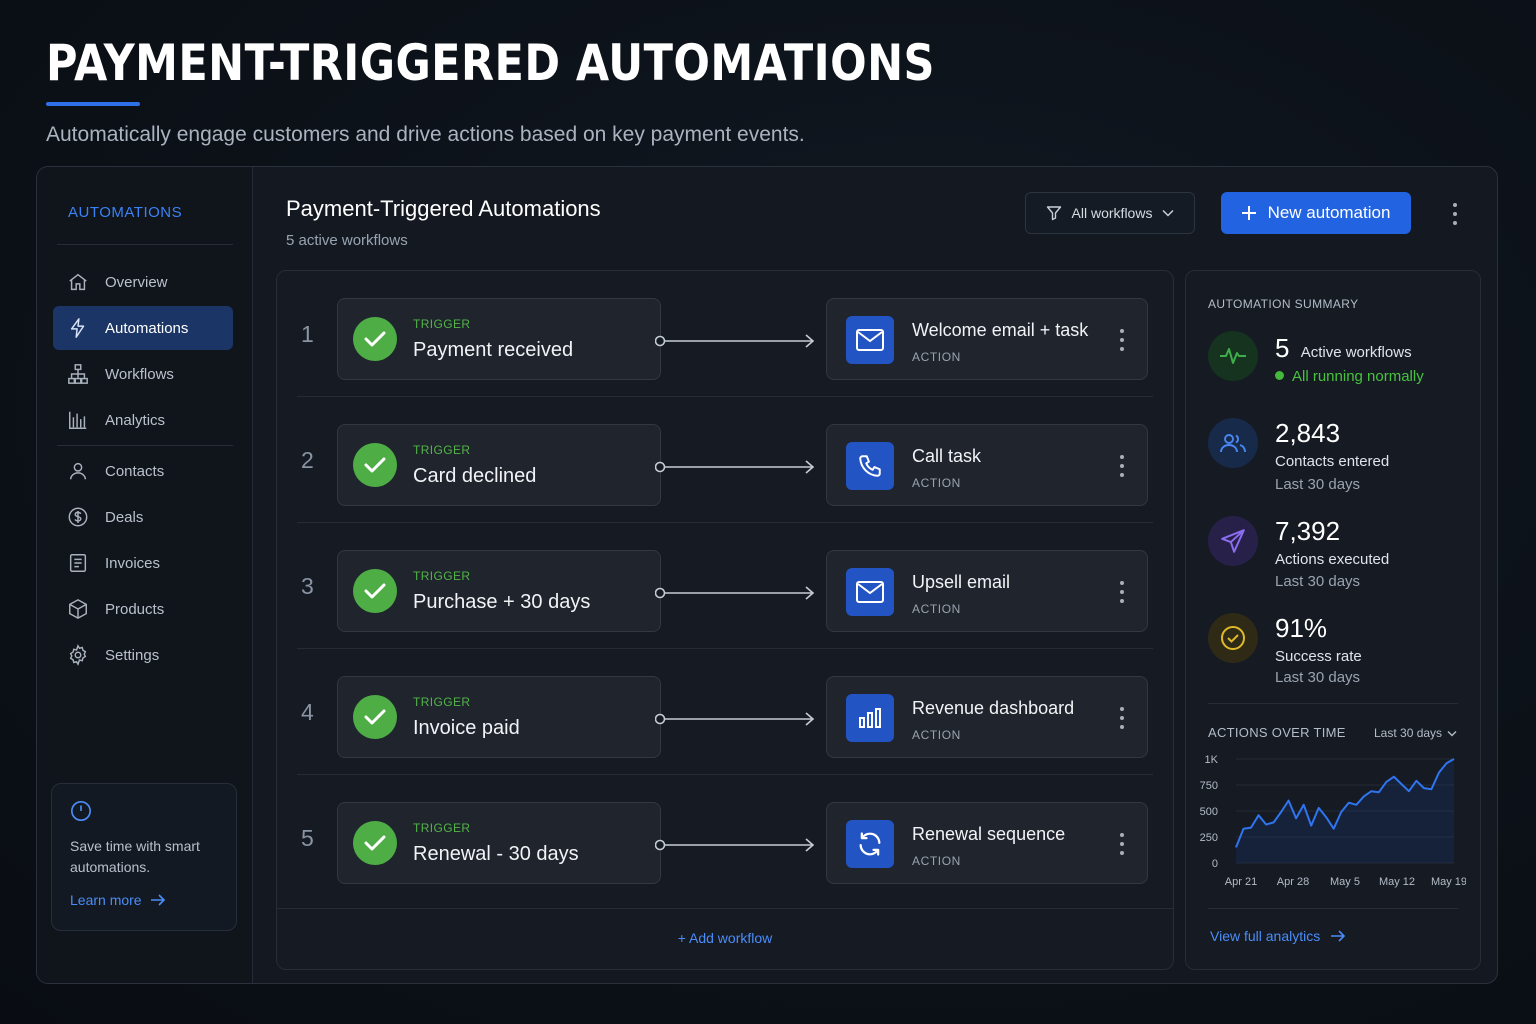  I want to click on sidebar-item-deals: Deals, so click(143, 517).